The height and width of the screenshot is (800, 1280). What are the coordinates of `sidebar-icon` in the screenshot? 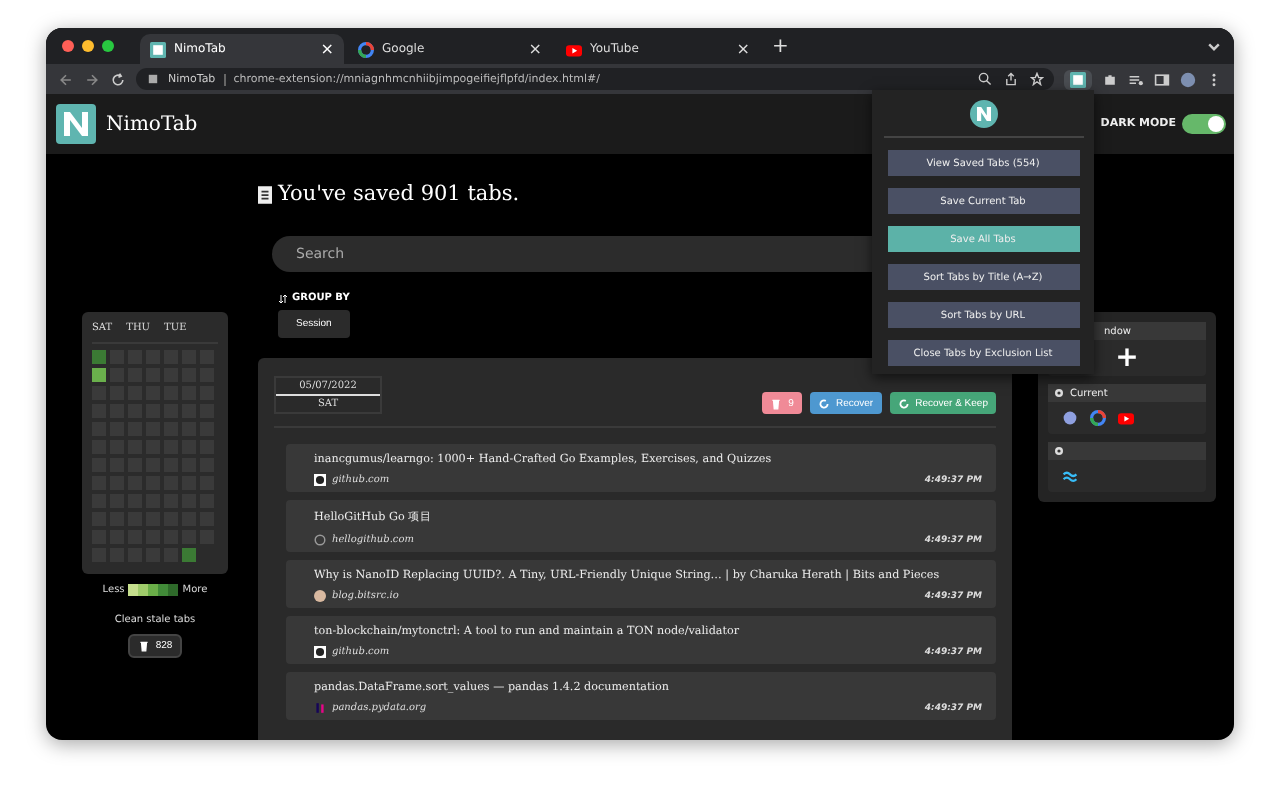 It's located at (1162, 79).